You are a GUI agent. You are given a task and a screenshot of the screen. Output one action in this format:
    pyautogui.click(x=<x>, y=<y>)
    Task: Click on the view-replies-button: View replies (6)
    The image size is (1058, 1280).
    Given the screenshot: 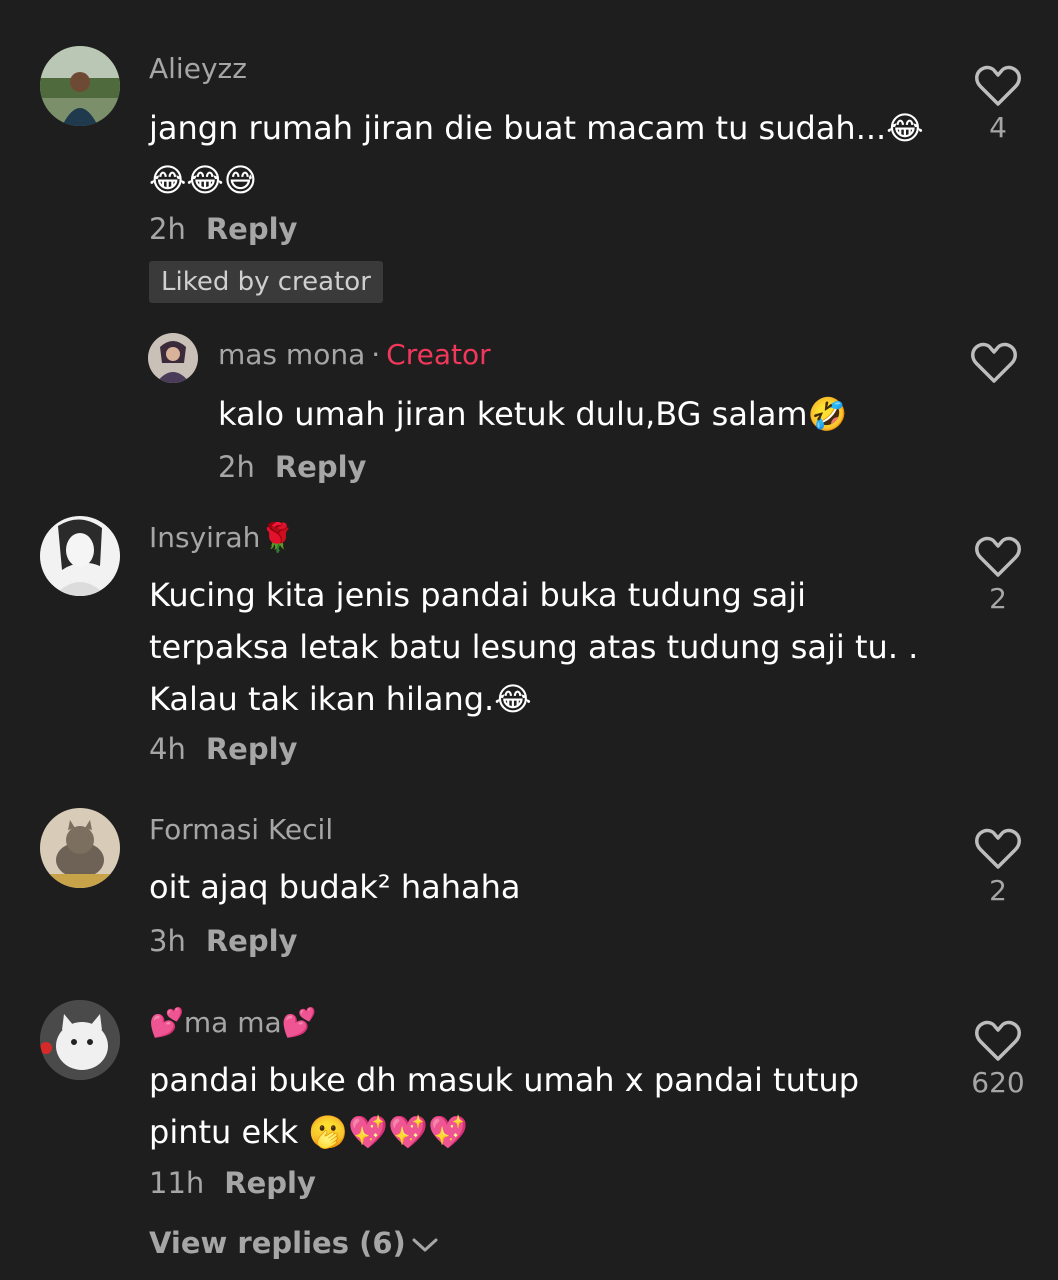 What is the action you would take?
    pyautogui.click(x=293, y=1243)
    